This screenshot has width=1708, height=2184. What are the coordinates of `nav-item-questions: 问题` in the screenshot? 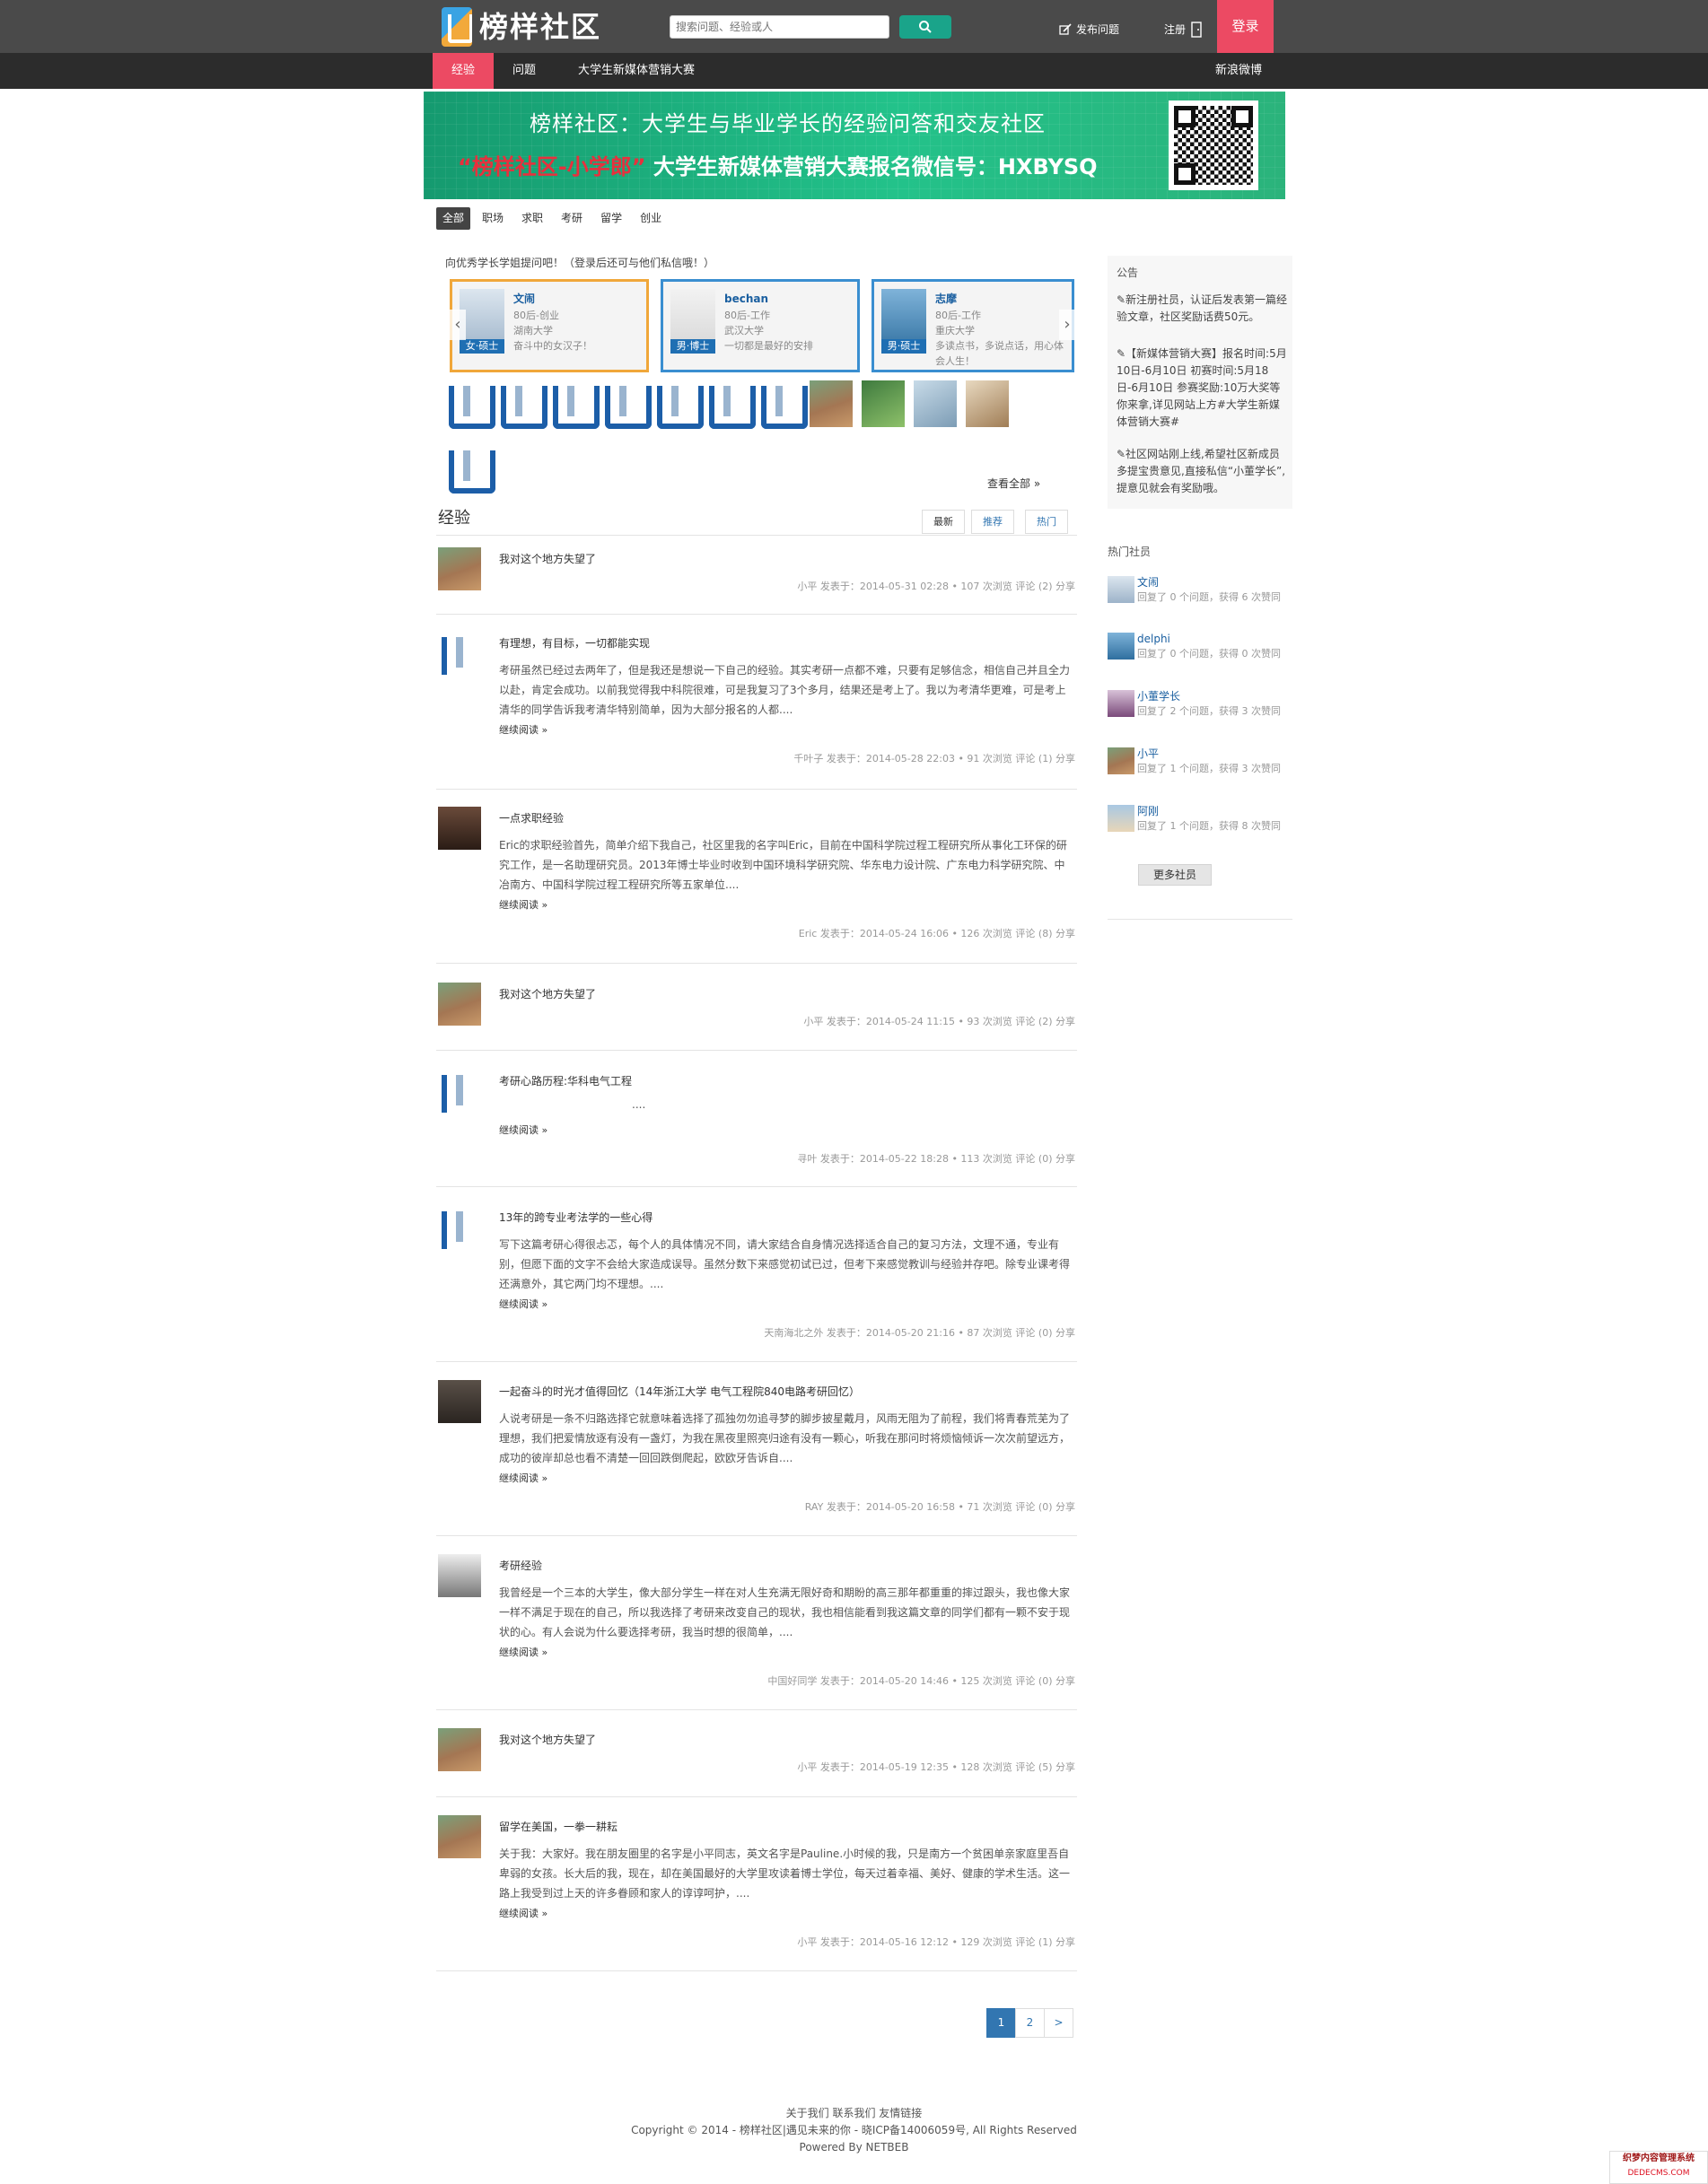 It's located at (524, 71).